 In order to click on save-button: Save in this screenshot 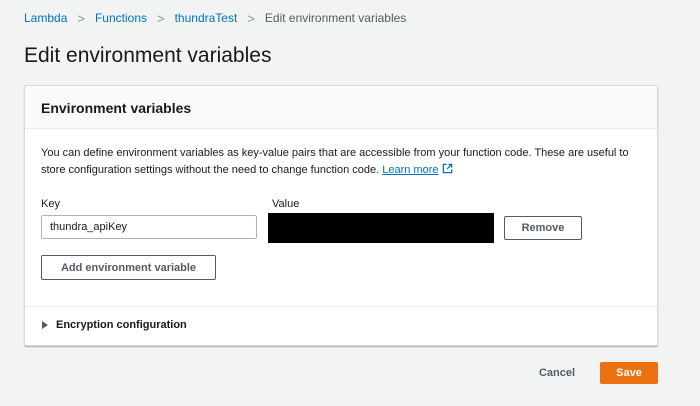, I will do `click(629, 373)`.